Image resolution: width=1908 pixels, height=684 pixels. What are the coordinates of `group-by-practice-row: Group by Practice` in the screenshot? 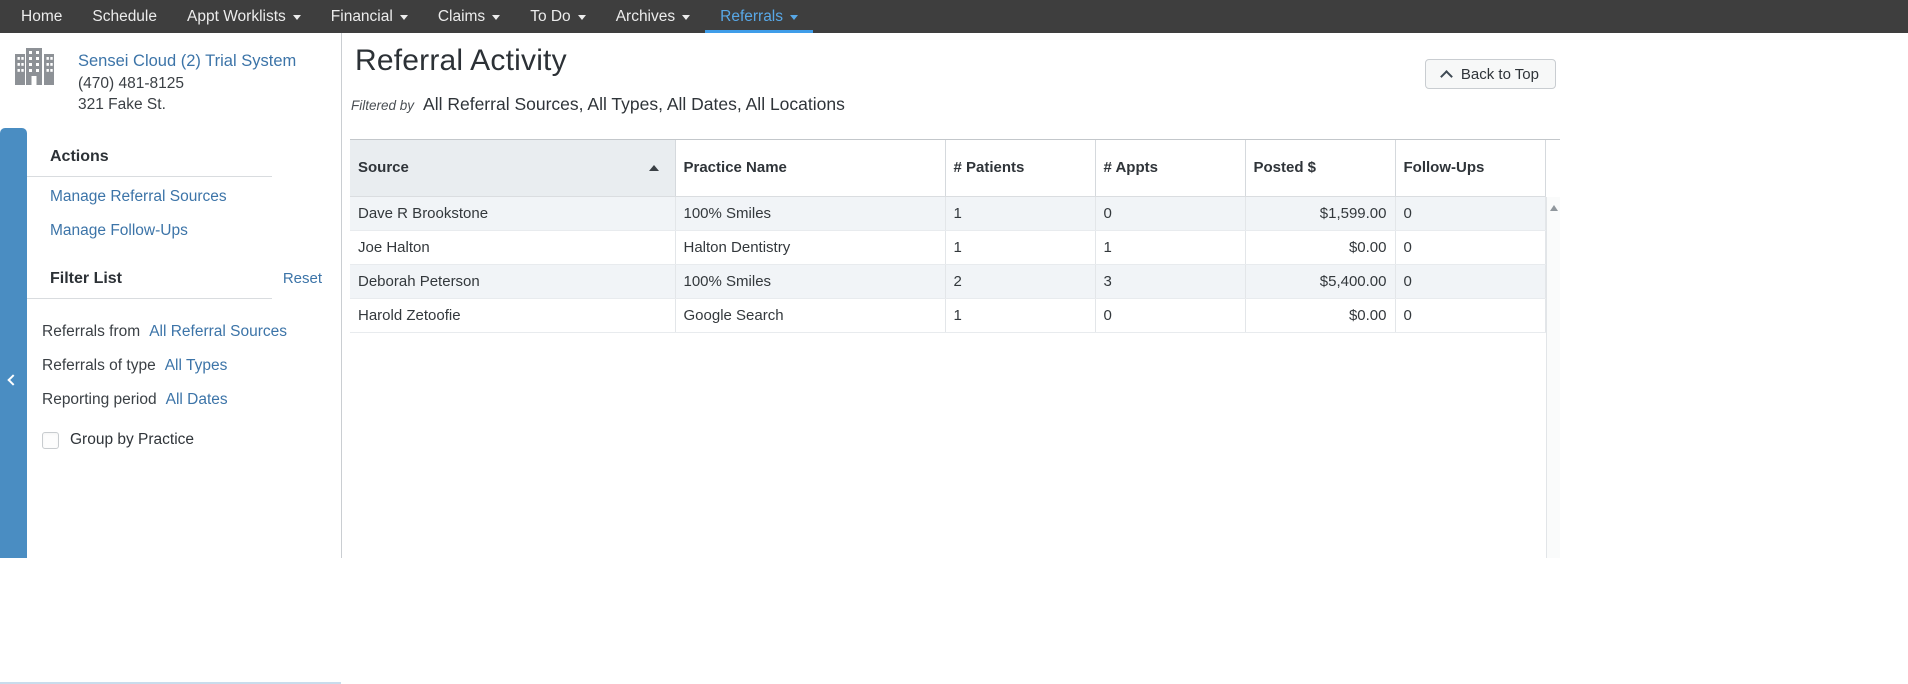 It's located at (191, 440).